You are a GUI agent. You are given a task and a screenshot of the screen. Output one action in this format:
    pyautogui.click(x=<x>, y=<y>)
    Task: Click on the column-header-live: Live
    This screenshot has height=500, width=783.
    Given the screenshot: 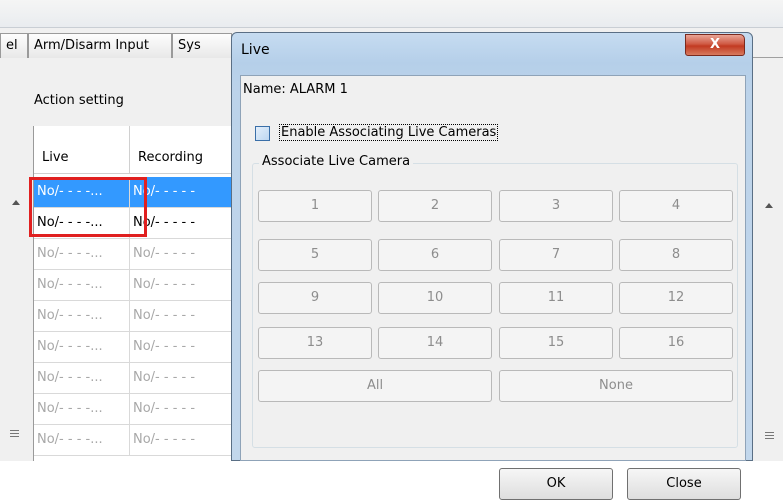 What is the action you would take?
    pyautogui.click(x=82, y=150)
    